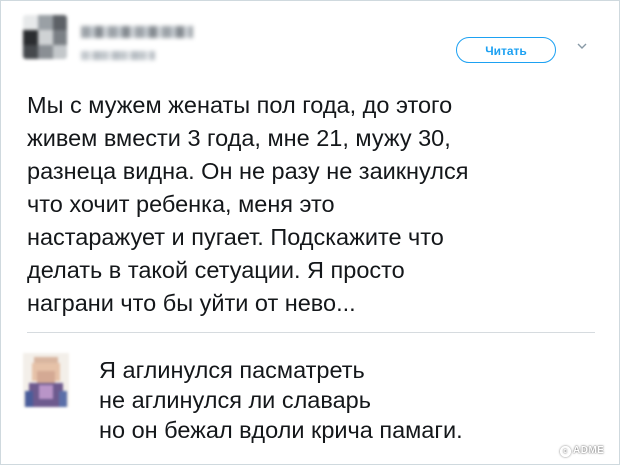  I want to click on divider, so click(311, 332).